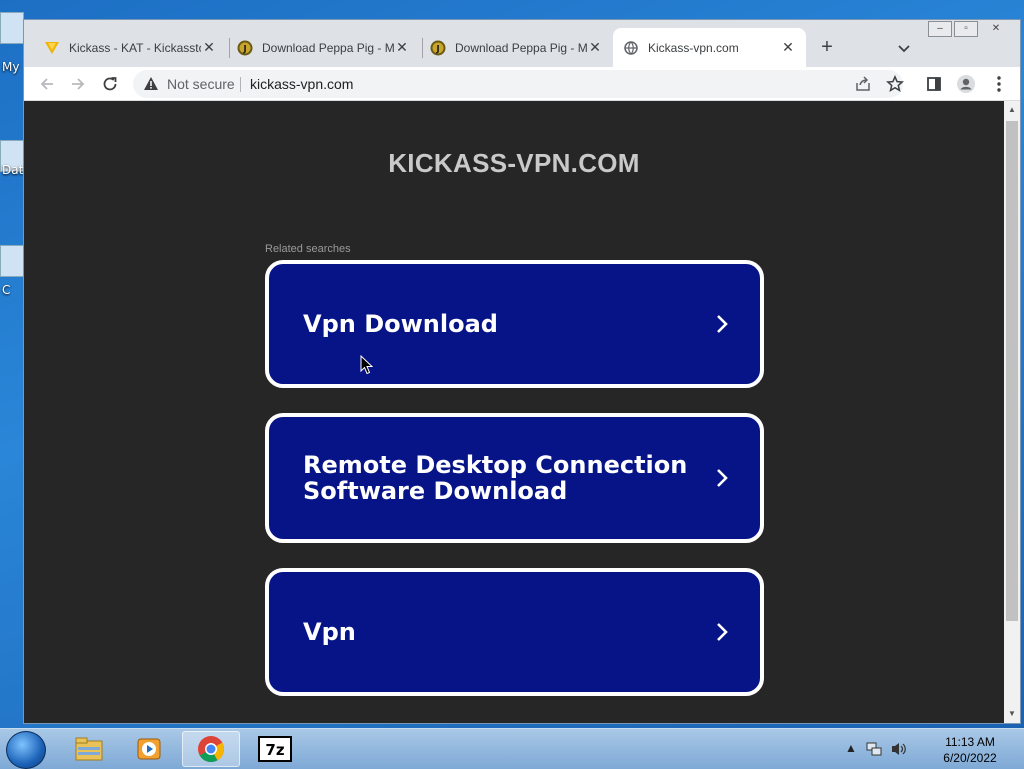  What do you see at coordinates (999, 84) in the screenshot?
I see `more-menu-icon` at bounding box center [999, 84].